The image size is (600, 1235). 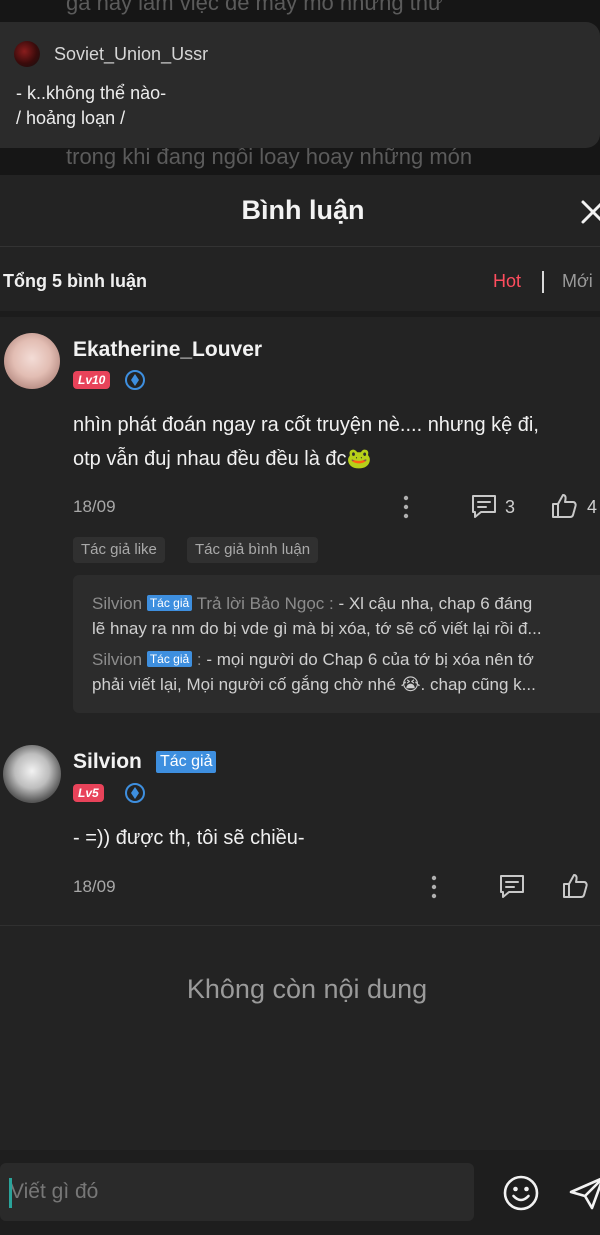 I want to click on popup-comment-line: / hoảng loạn /, so click(x=71, y=118).